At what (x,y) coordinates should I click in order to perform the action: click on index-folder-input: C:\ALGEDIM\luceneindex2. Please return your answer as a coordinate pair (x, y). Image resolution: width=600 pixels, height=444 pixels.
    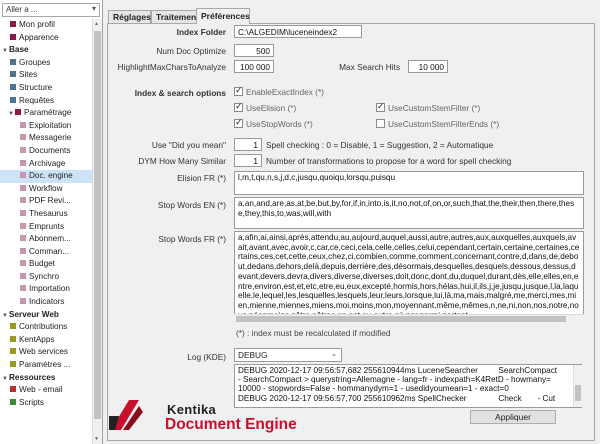
    Looking at the image, I should click on (298, 31).